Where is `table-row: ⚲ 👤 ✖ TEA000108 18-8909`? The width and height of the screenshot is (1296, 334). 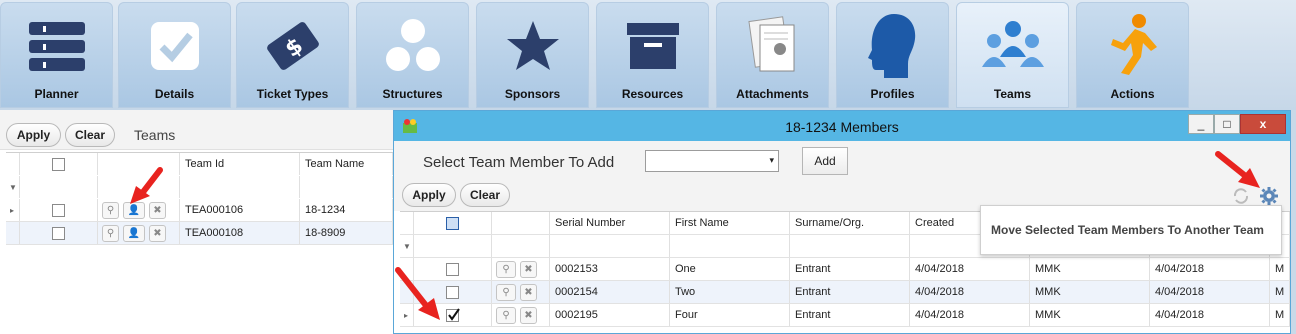
table-row: ⚲ 👤 ✖ TEA000108 18-8909 is located at coordinates (199, 233).